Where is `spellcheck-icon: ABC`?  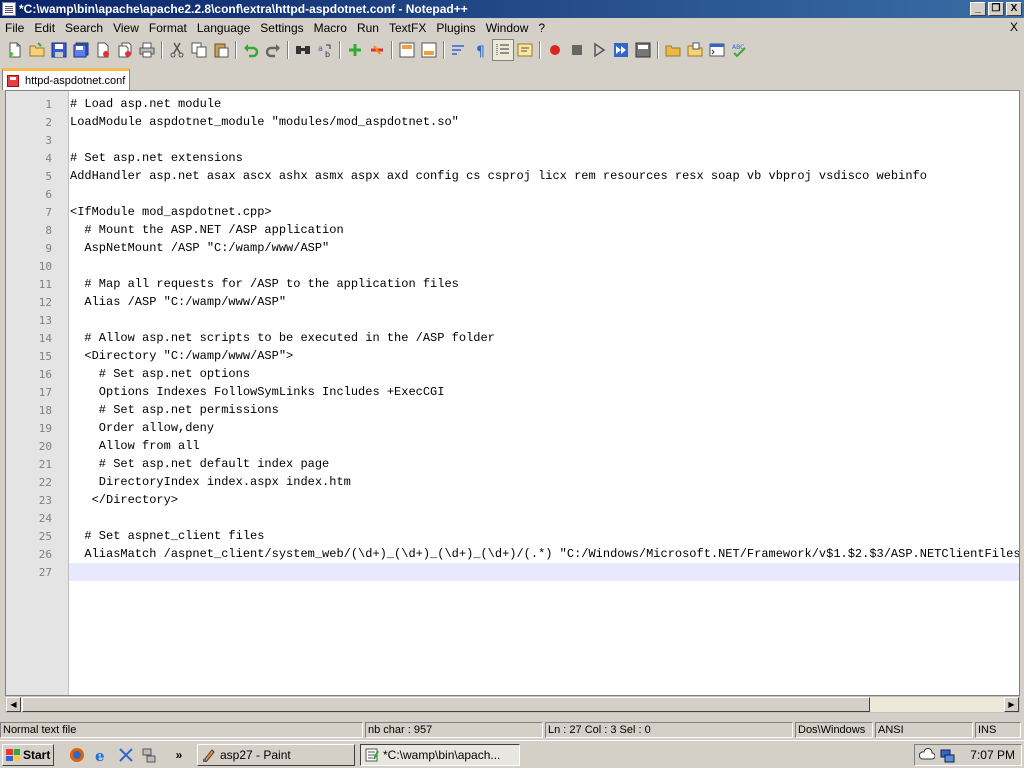 spellcheck-icon: ABC is located at coordinates (739, 50).